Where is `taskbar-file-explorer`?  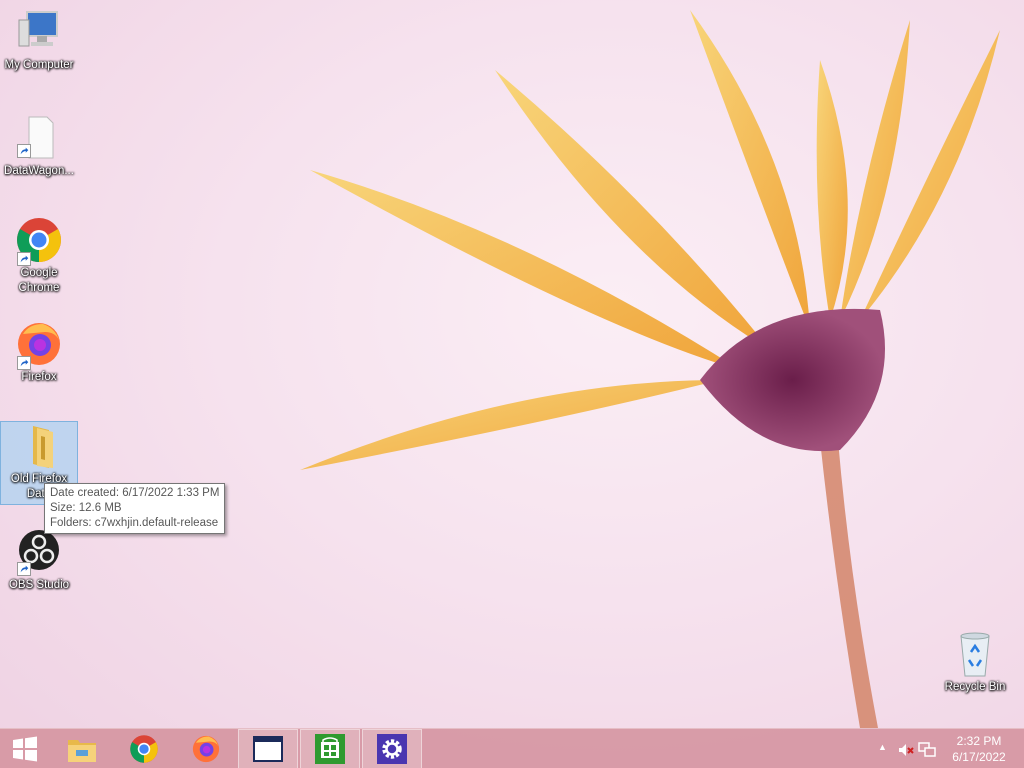
taskbar-file-explorer is located at coordinates (82, 748).